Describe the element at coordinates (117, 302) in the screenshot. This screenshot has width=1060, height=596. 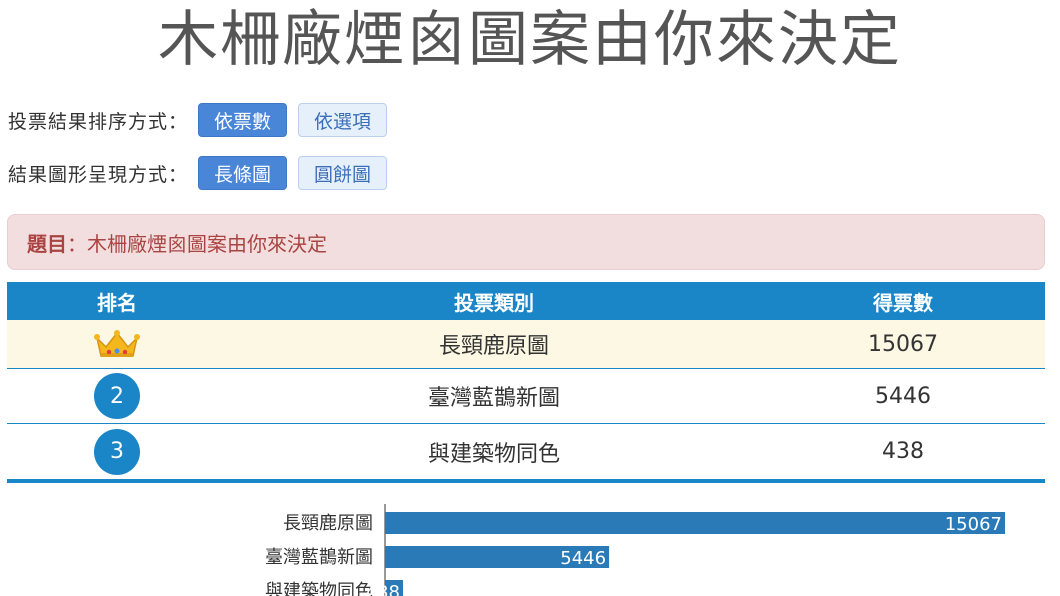
I see `header-rank: 排名` at that location.